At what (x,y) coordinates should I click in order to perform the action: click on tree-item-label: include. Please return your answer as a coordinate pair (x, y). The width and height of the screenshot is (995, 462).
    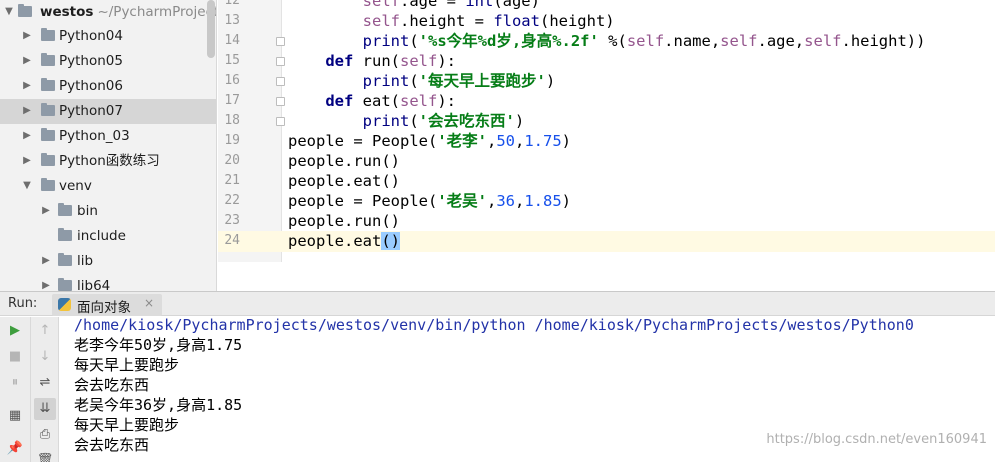
    Looking at the image, I should click on (101, 236).